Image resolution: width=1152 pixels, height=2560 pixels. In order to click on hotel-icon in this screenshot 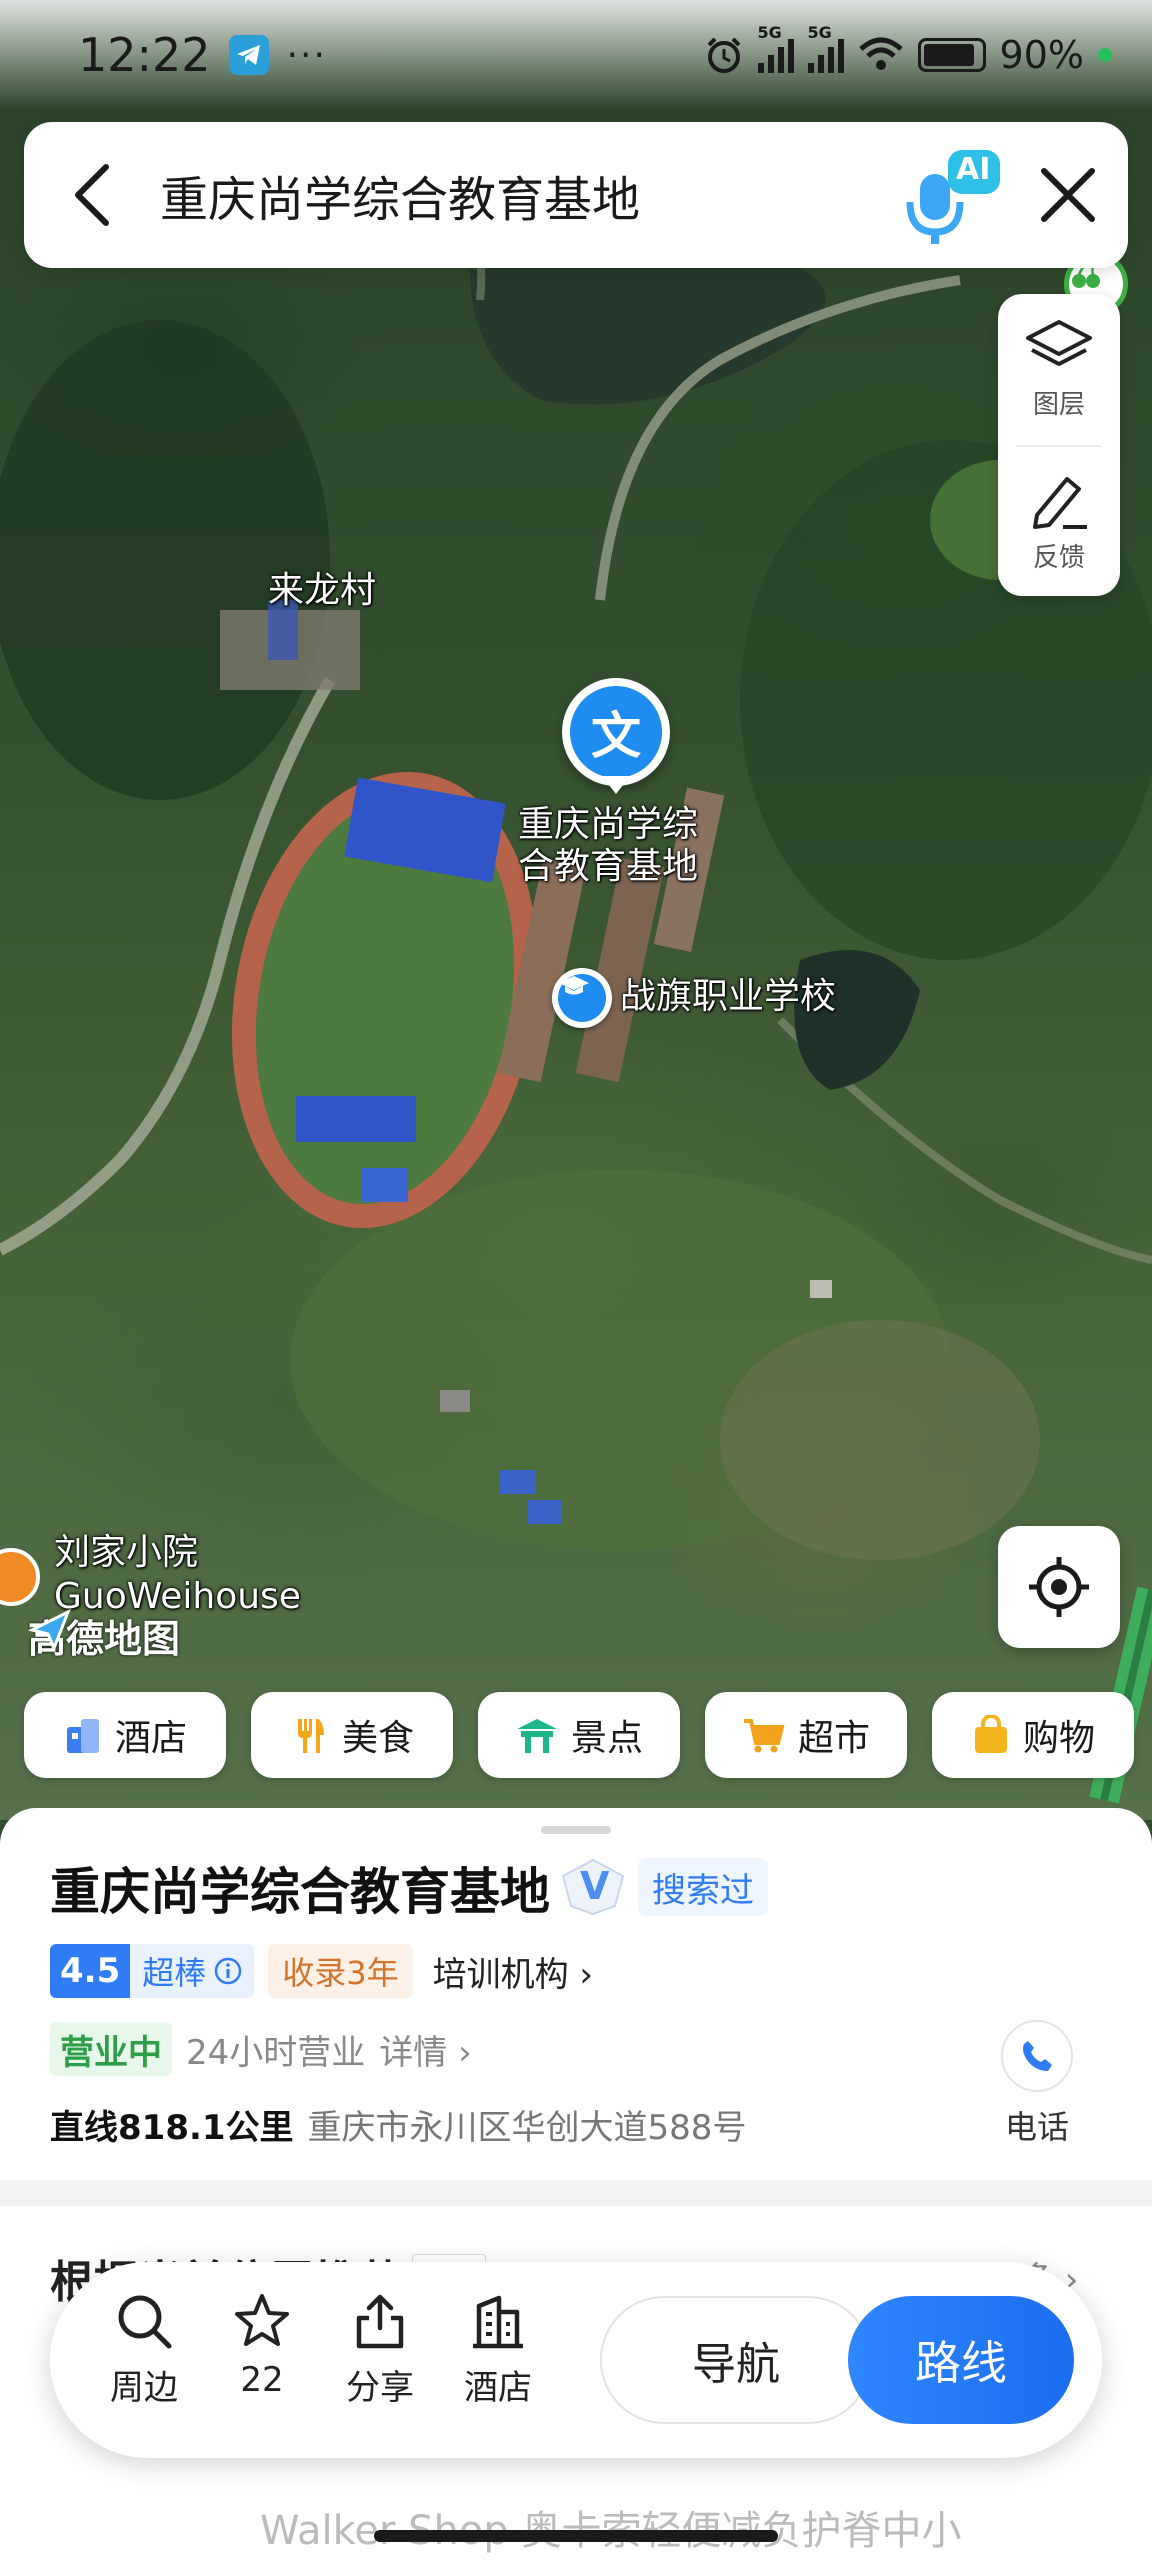, I will do `click(82, 1736)`.